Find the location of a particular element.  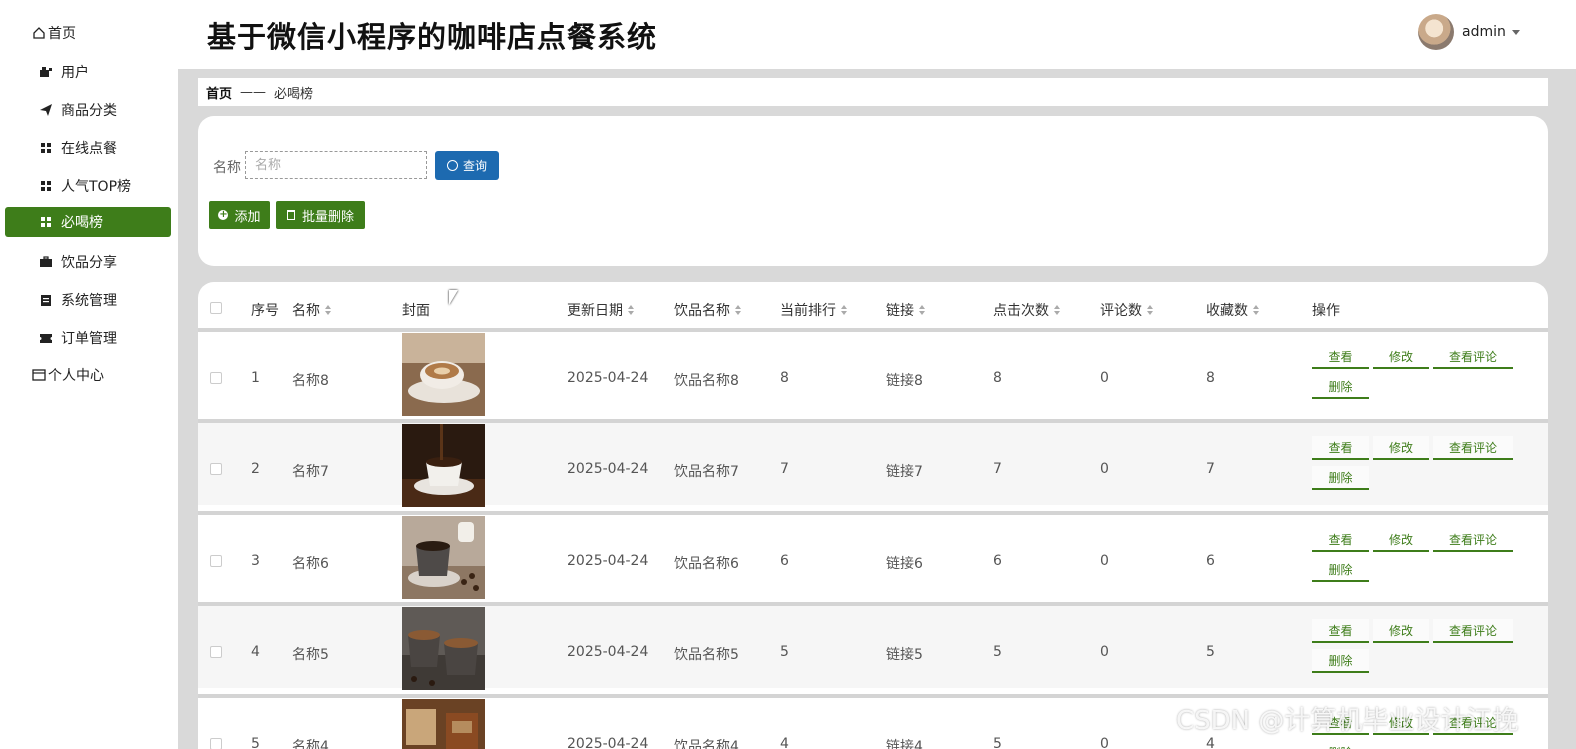

cell-drink: 饮品名称7 is located at coordinates (706, 472).